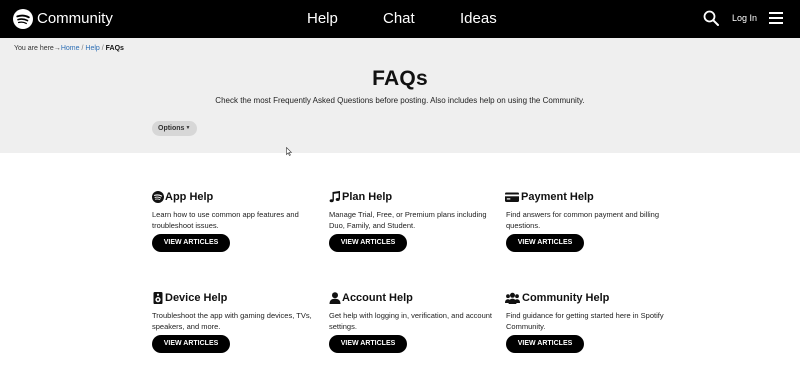 The width and height of the screenshot is (800, 381). Describe the element at coordinates (34, 48) in the screenshot. I see `breadcrumb-prefix: You are here` at that location.